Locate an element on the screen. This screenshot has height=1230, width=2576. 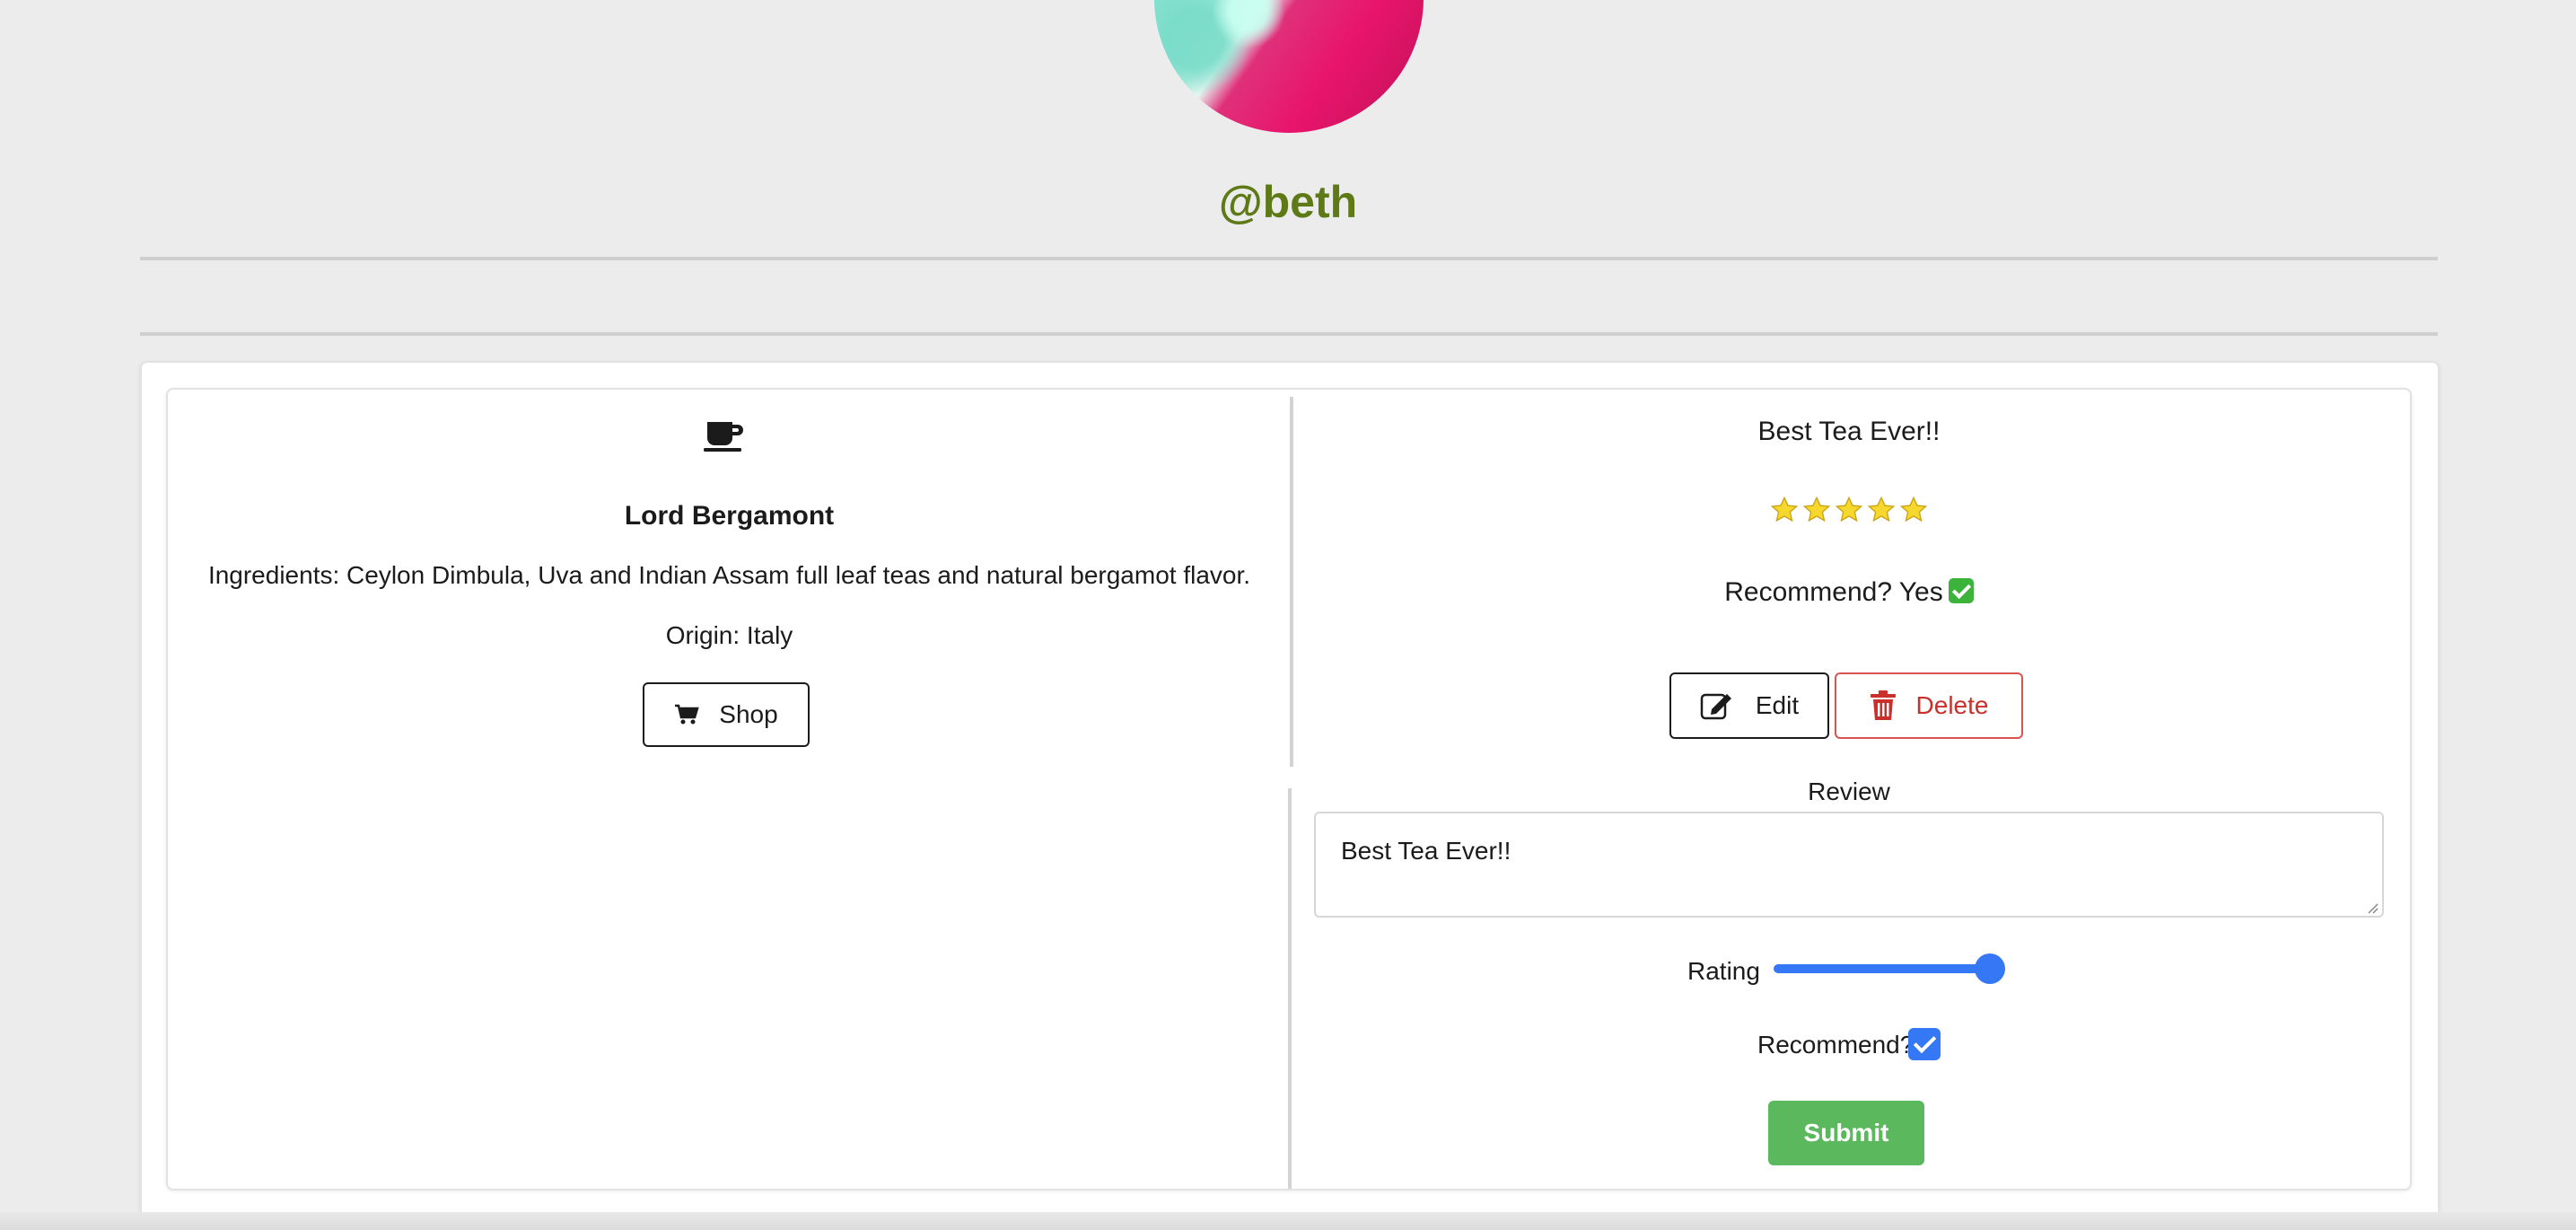
cart-icon is located at coordinates (687, 714).